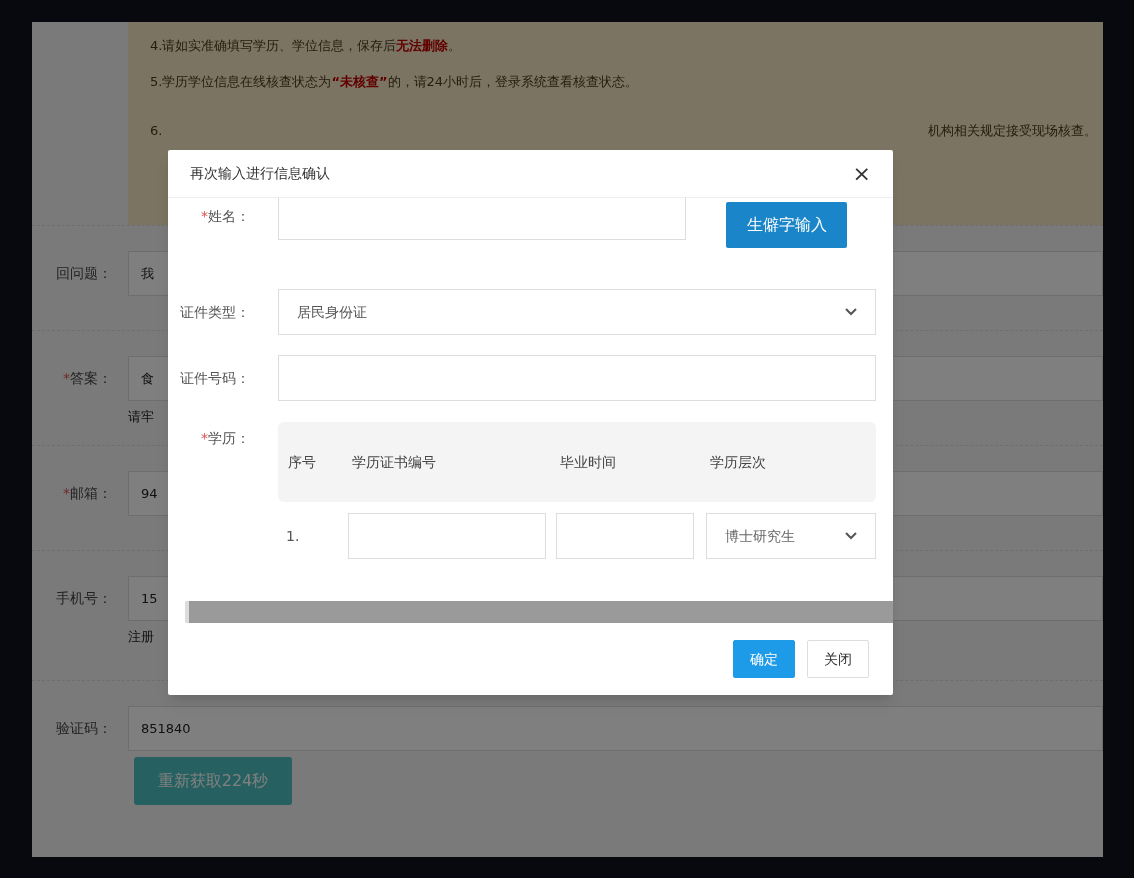  Describe the element at coordinates (395, 81) in the screenshot. I see `notice-text: 5.学历学位信息在线核查状态为“未核查”的，请24小时后，登录系统查看核查状态。` at that location.